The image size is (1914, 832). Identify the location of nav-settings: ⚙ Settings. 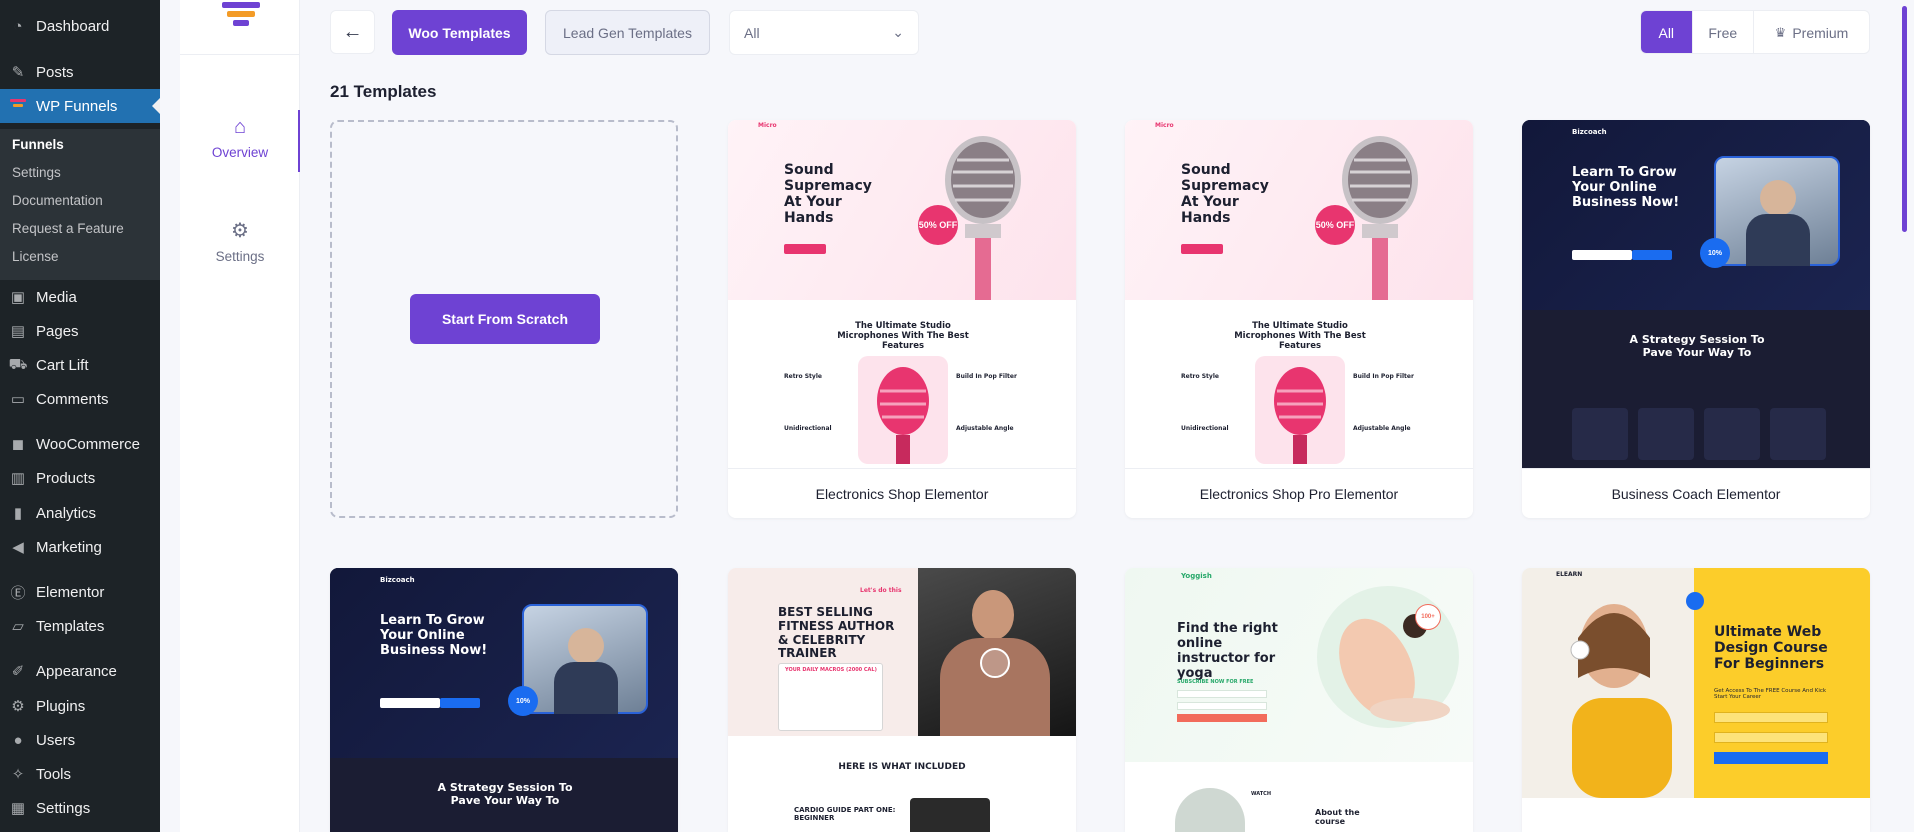
(240, 241).